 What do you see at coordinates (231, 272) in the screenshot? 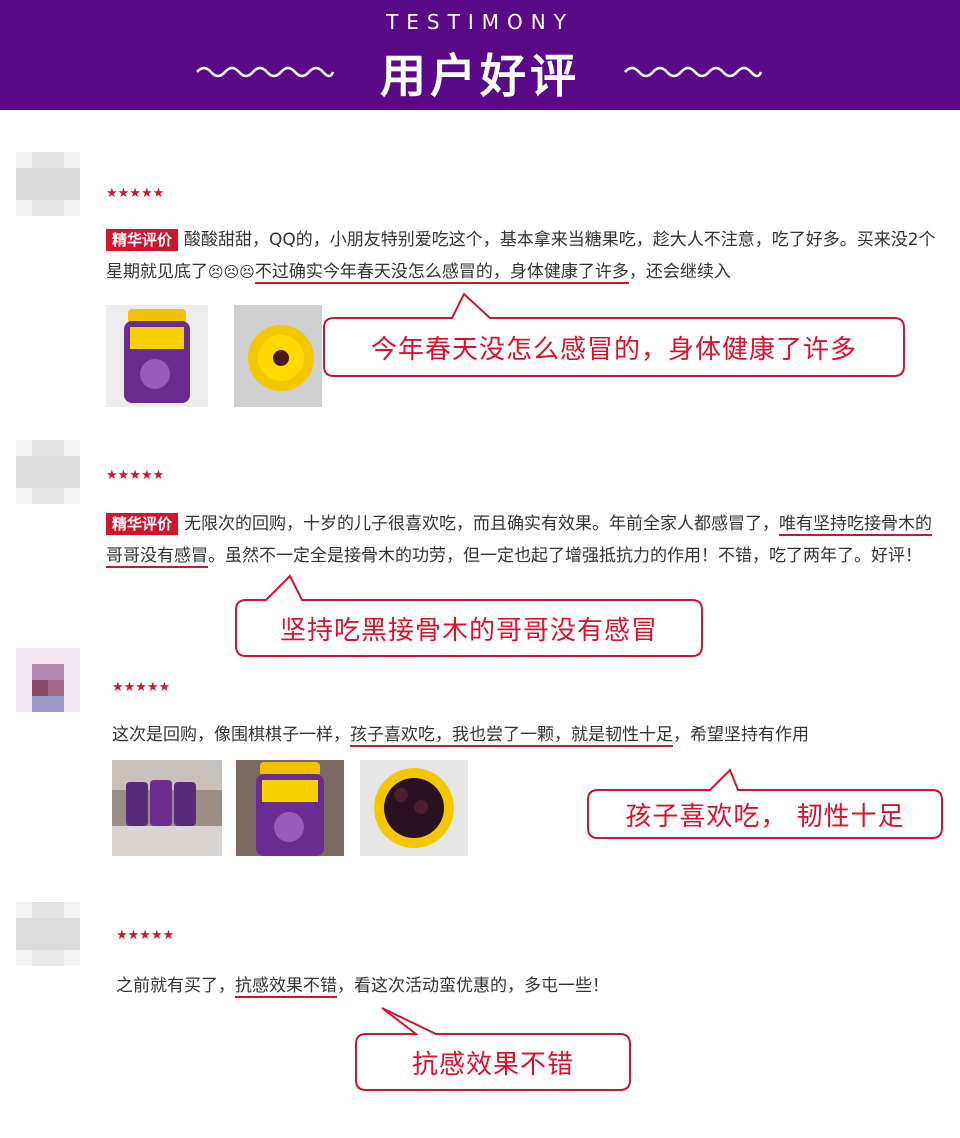
I see `sad-face-icon: 😣😣😣` at bounding box center [231, 272].